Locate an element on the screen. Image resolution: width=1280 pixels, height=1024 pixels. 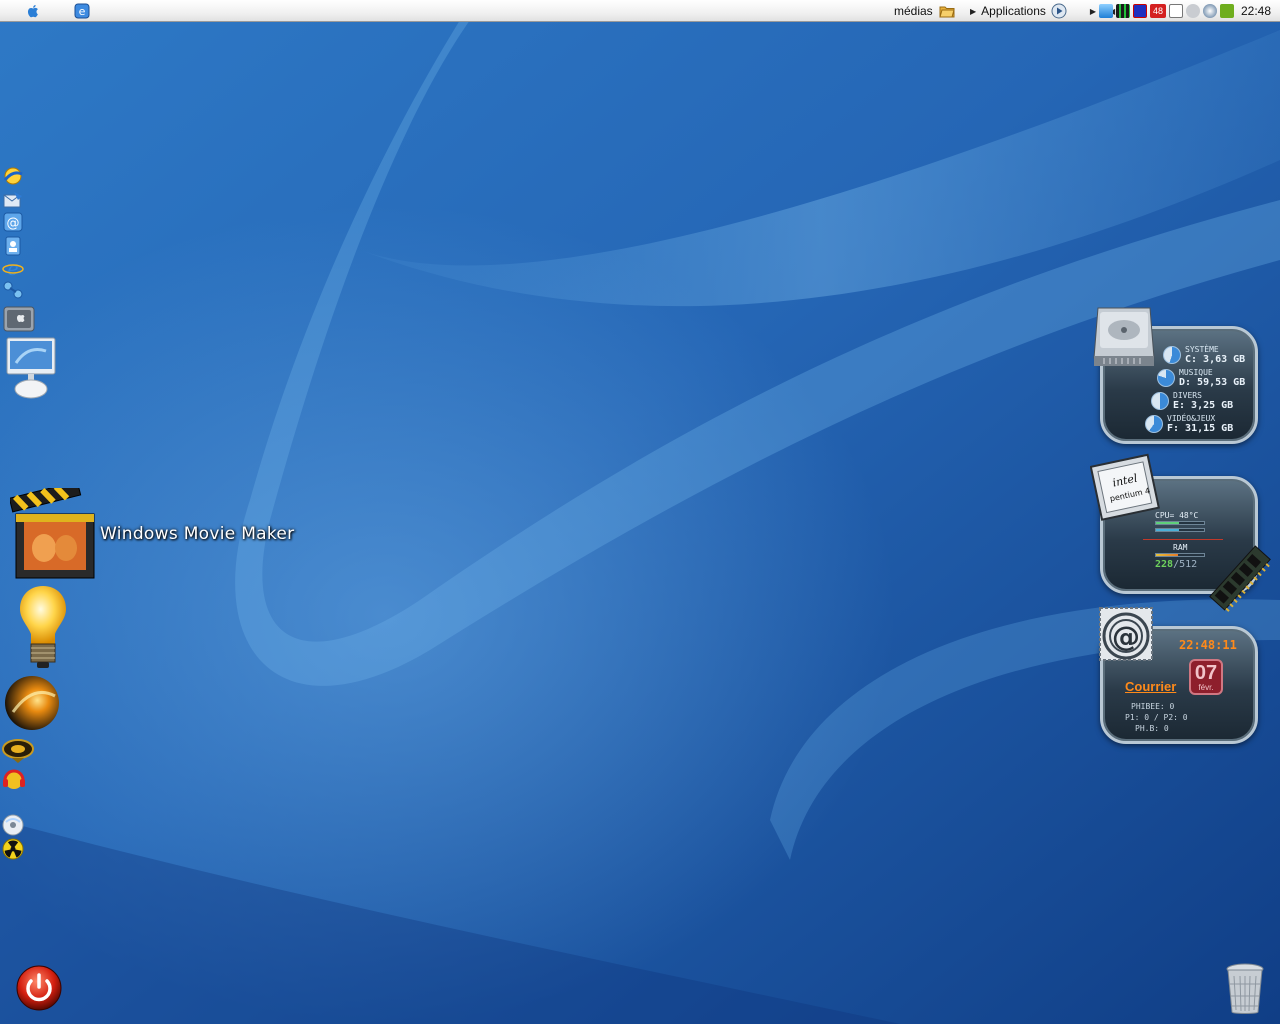
apple-menu-icon is located at coordinates (33, 11).